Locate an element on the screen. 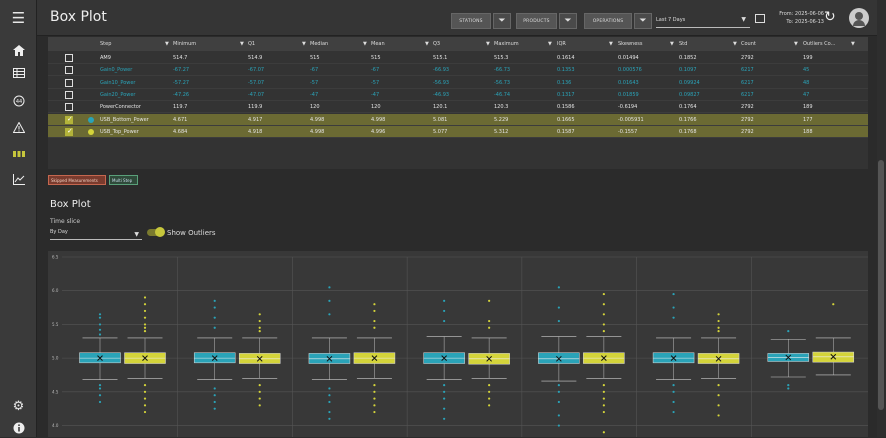 The image size is (886, 438). page-scrollbar is located at coordinates (881, 218).